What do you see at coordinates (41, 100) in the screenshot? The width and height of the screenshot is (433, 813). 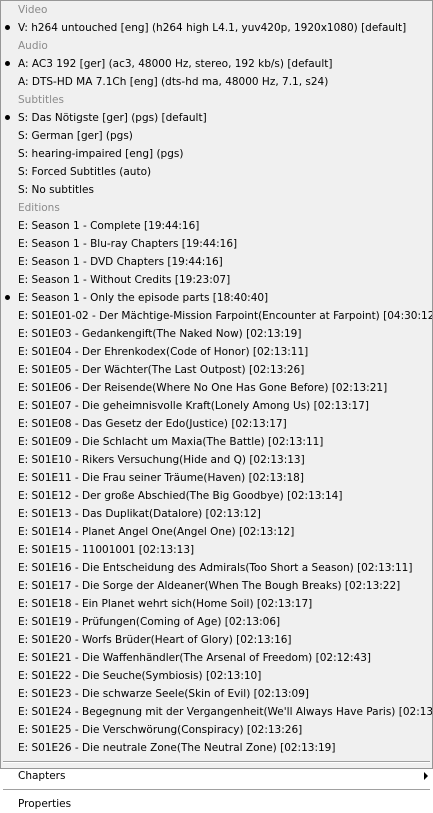 I see `section-header-label: Subtitles` at bounding box center [41, 100].